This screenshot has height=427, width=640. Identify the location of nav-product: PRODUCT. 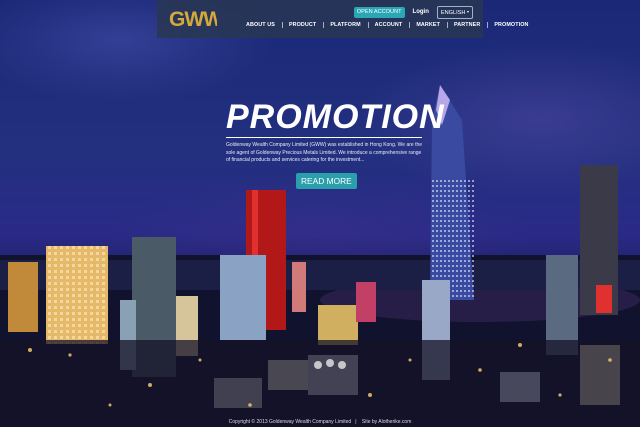
(302, 25).